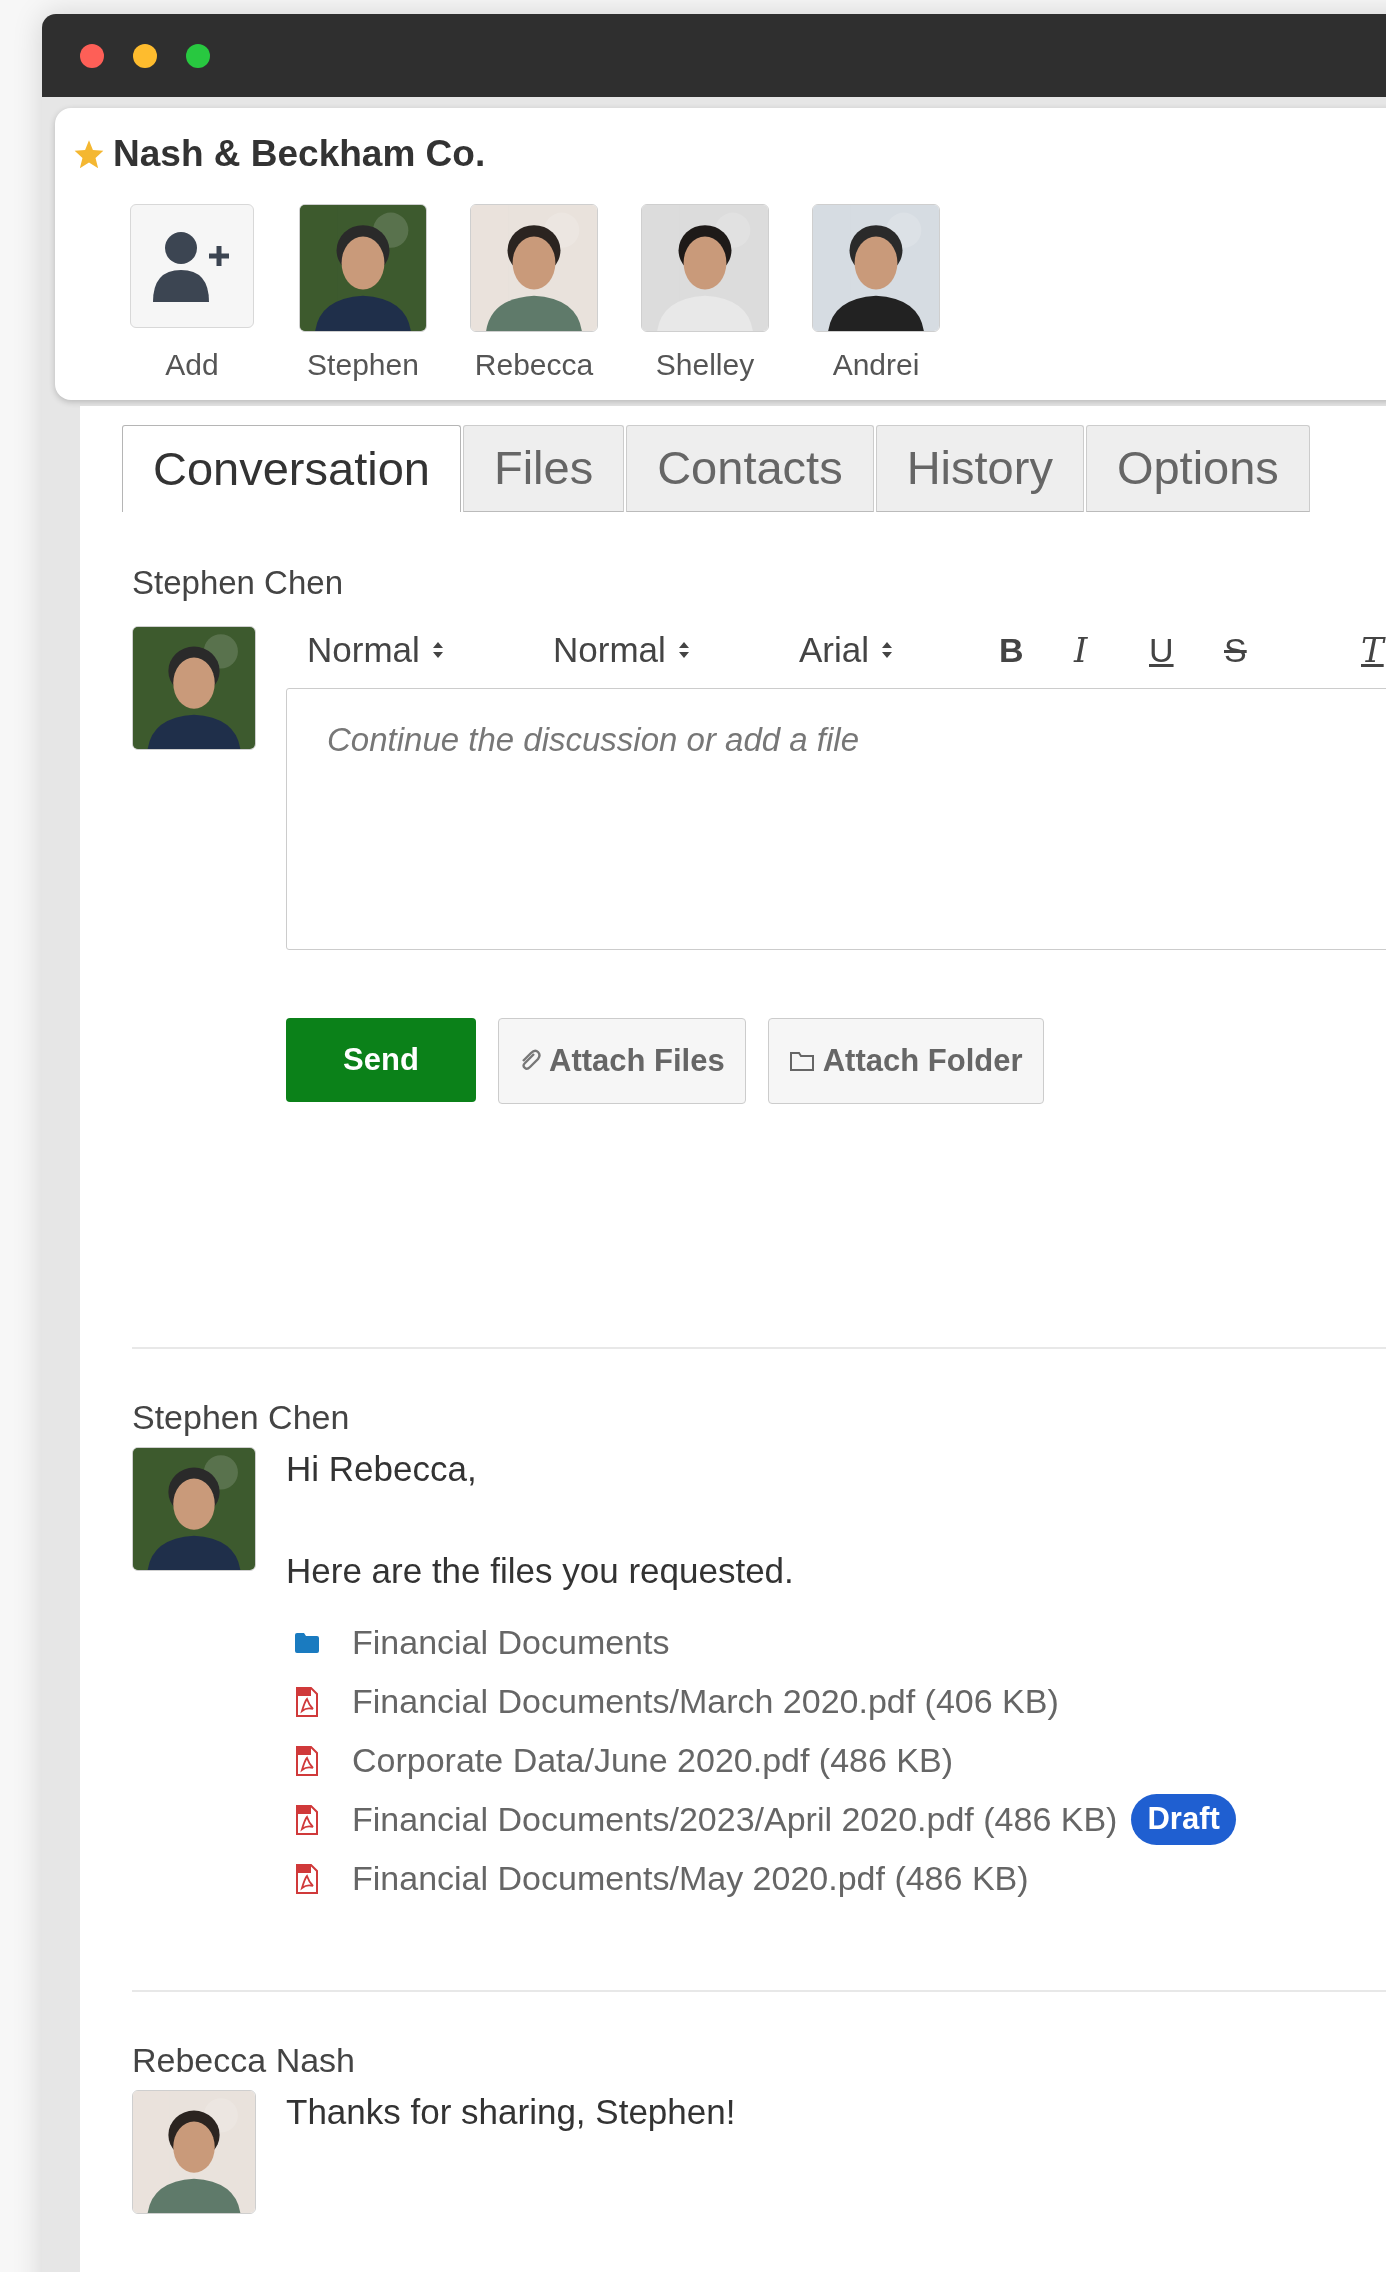 The image size is (1386, 2272). Describe the element at coordinates (1081, 650) in the screenshot. I see `format-button: I` at that location.